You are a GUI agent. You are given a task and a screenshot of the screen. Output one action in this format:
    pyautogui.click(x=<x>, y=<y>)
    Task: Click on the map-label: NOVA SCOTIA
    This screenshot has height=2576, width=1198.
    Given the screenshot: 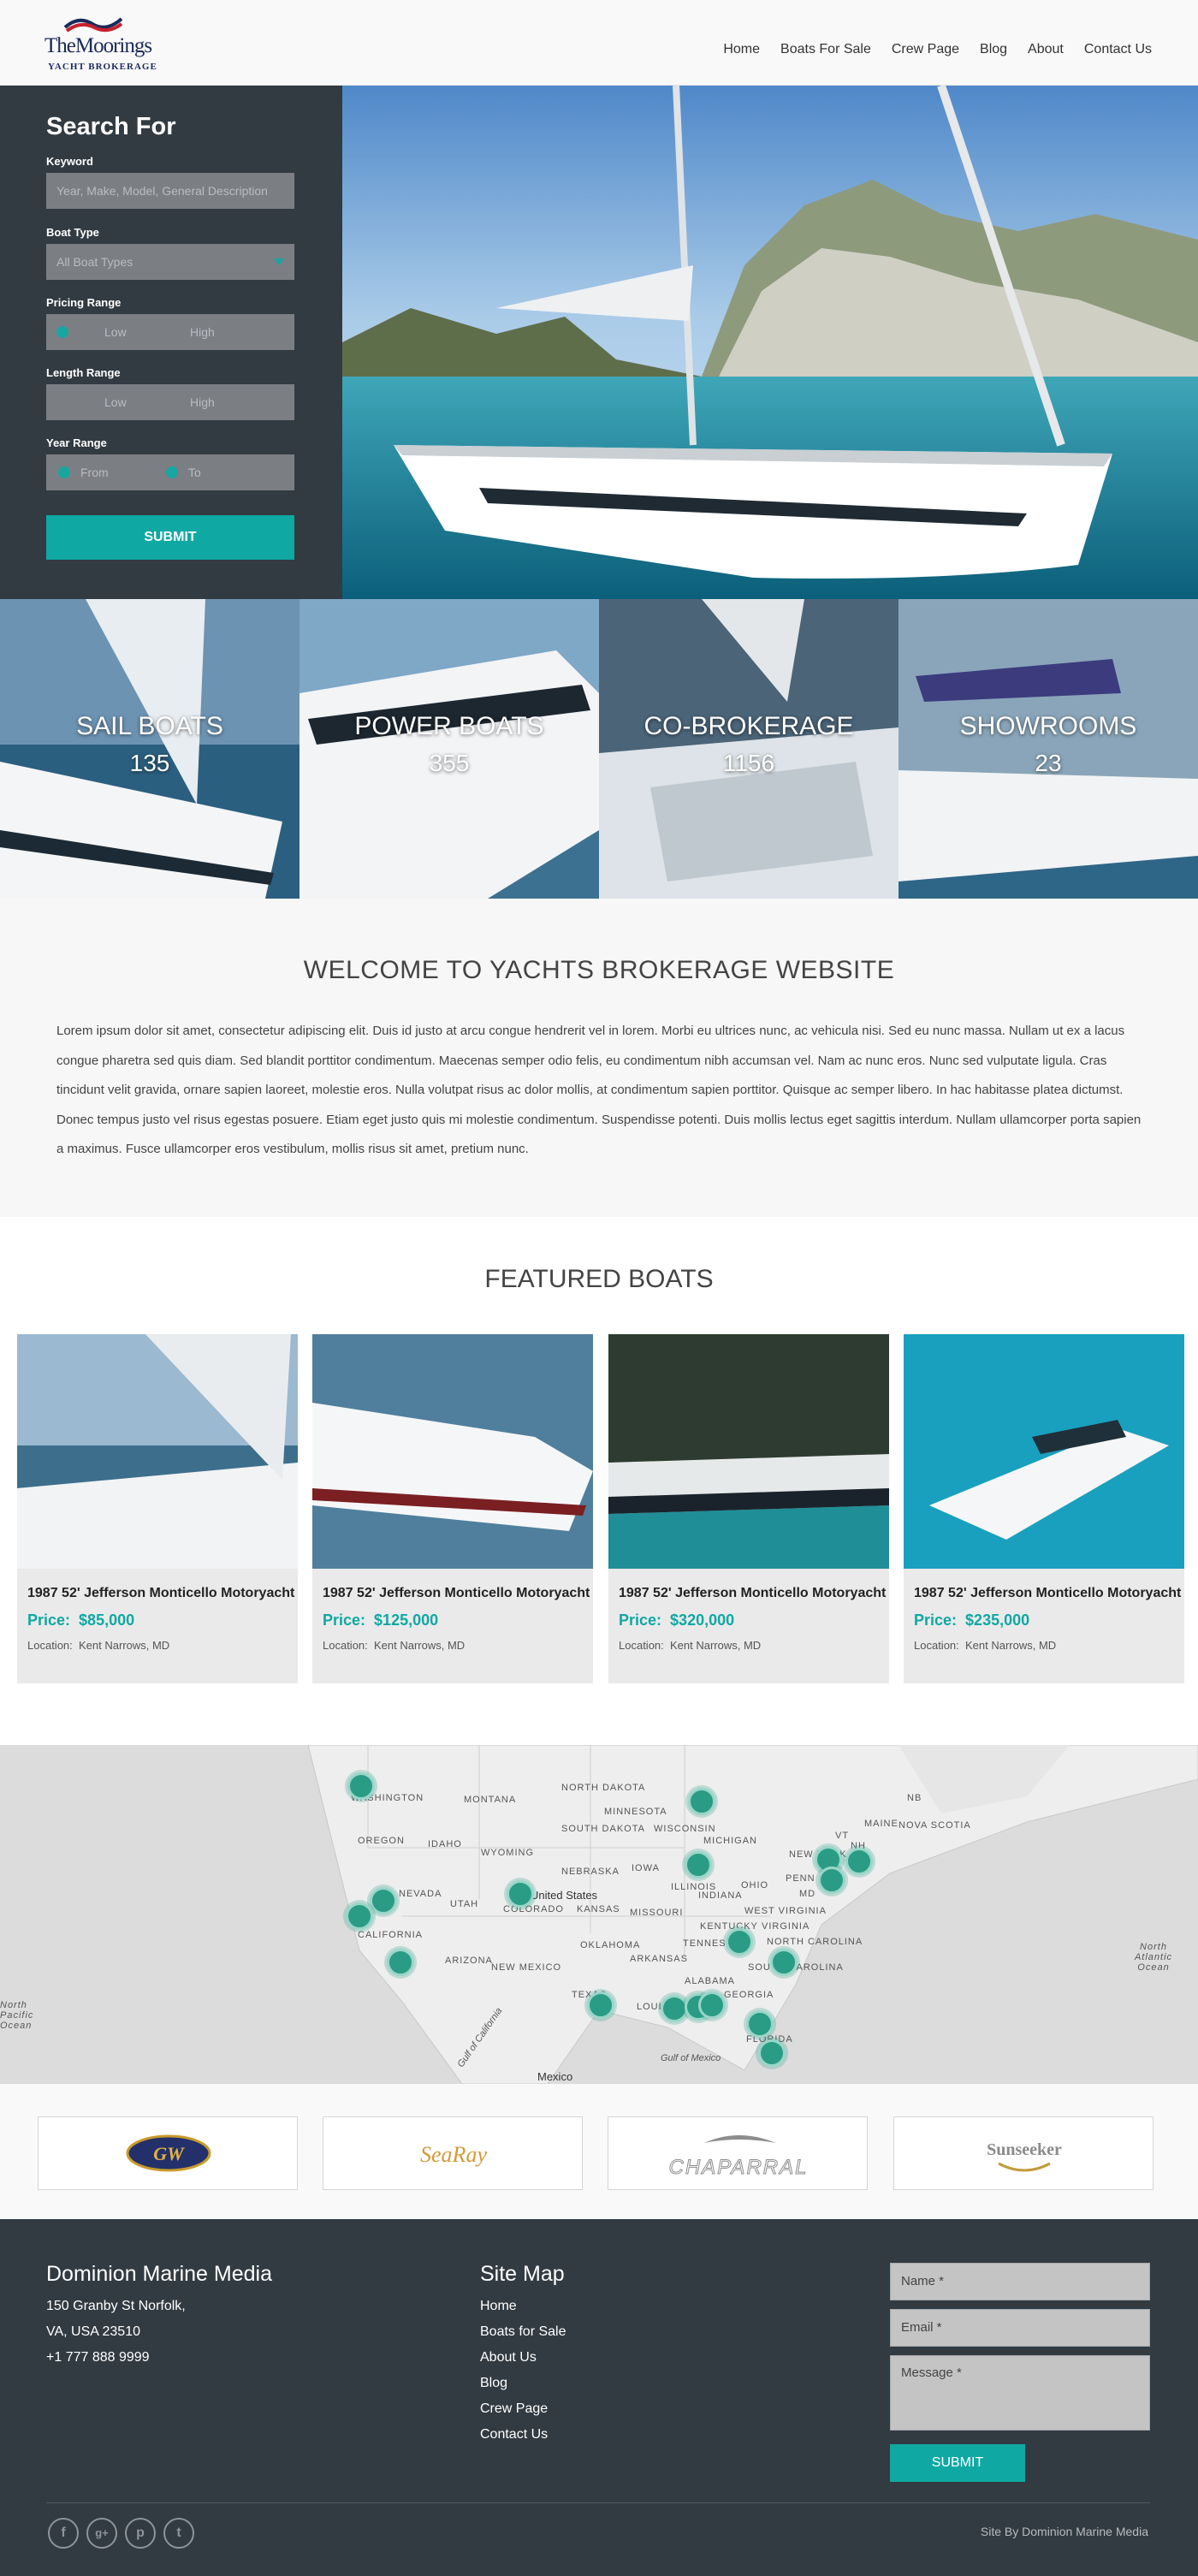 What is the action you would take?
    pyautogui.click(x=935, y=1825)
    